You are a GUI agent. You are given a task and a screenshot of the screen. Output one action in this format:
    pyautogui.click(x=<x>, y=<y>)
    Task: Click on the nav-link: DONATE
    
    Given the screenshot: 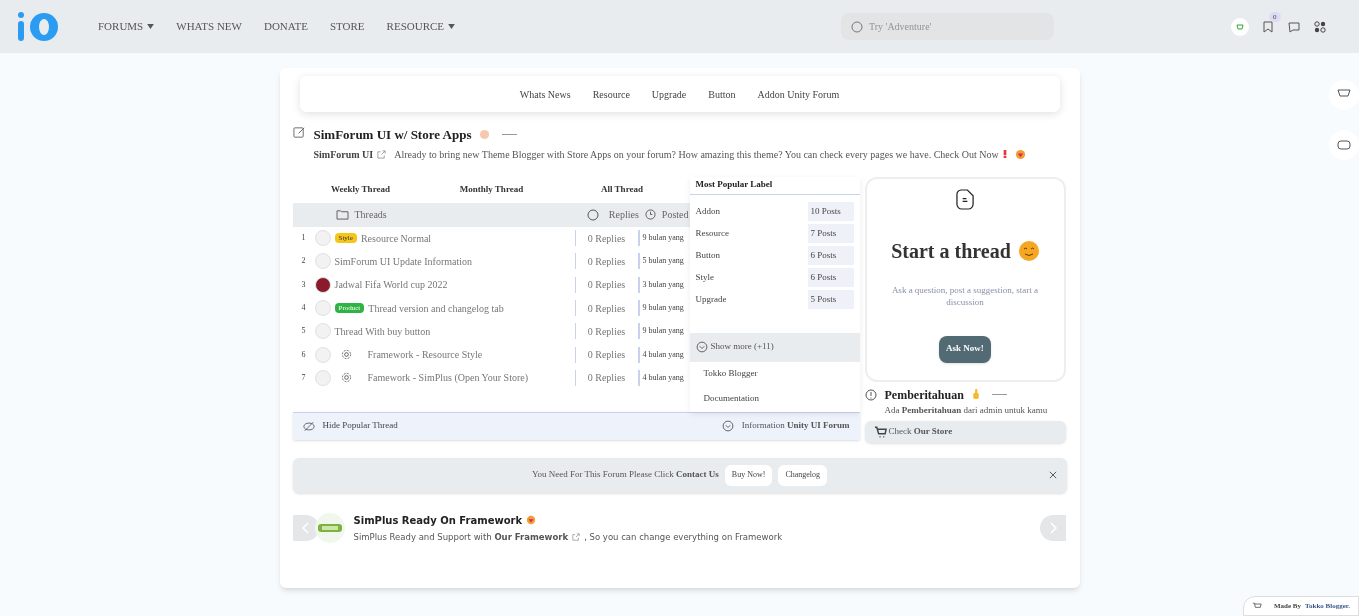 What is the action you would take?
    pyautogui.click(x=285, y=26)
    